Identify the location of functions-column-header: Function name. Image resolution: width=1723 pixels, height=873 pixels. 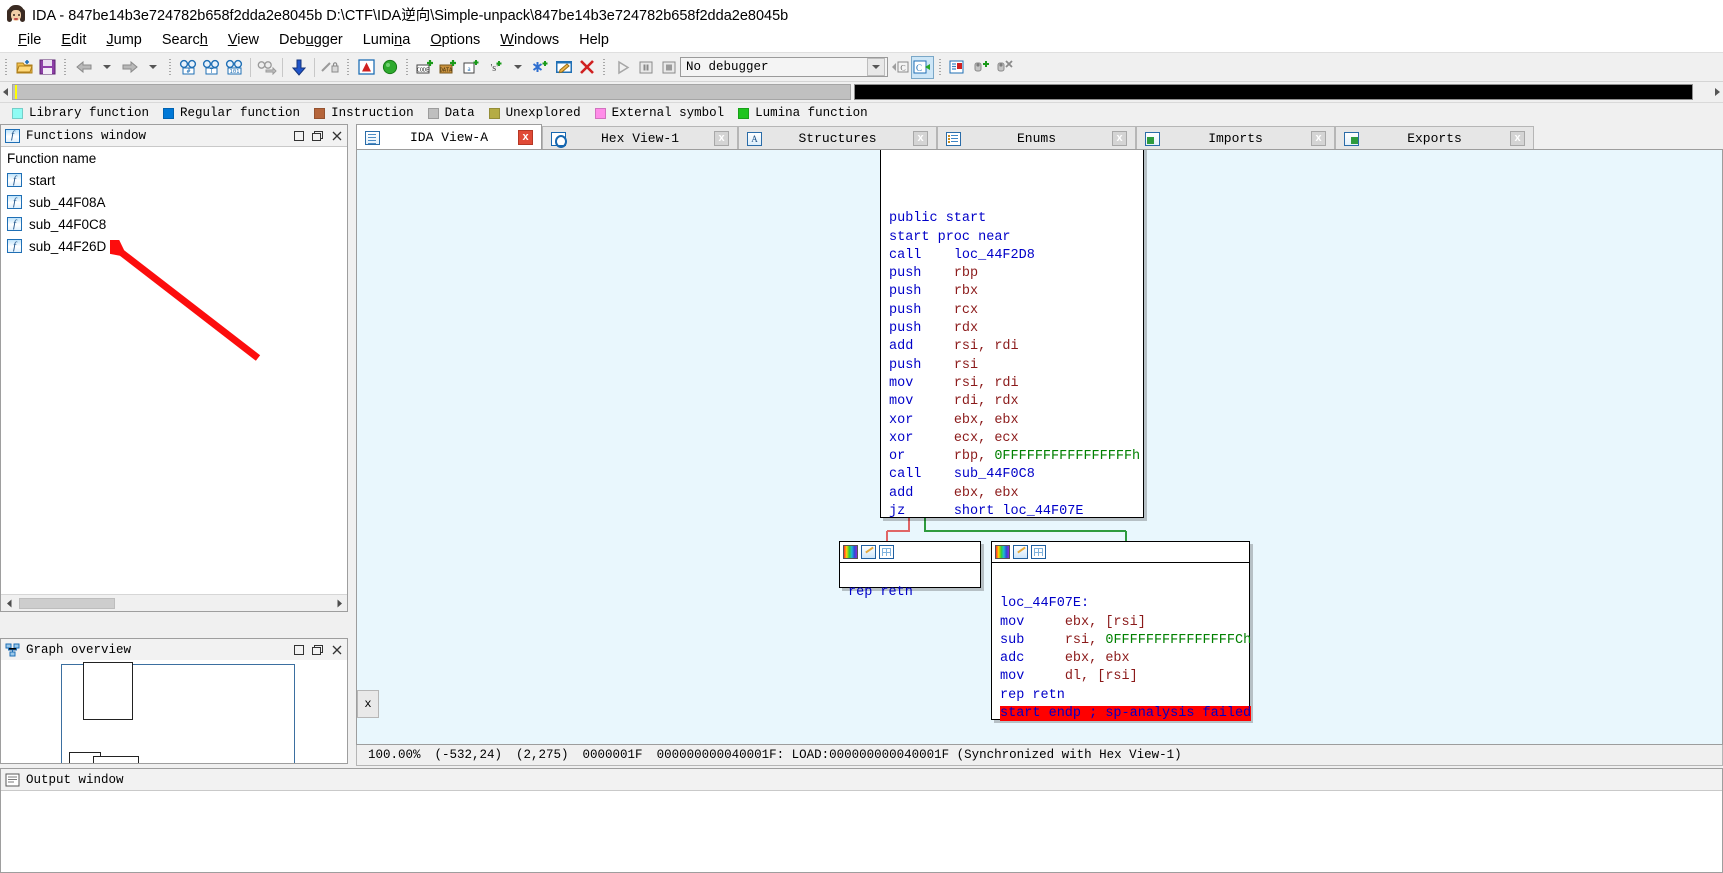
(174, 158).